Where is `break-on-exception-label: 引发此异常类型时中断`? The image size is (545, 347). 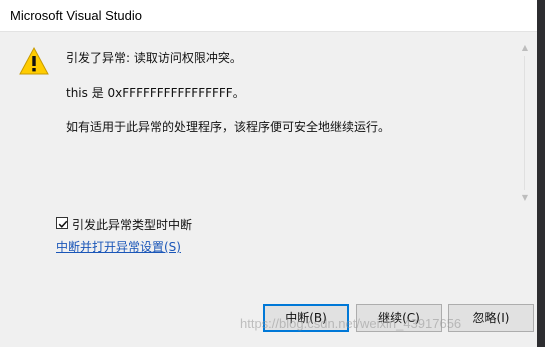
break-on-exception-label: 引发此异常类型时中断 is located at coordinates (132, 225).